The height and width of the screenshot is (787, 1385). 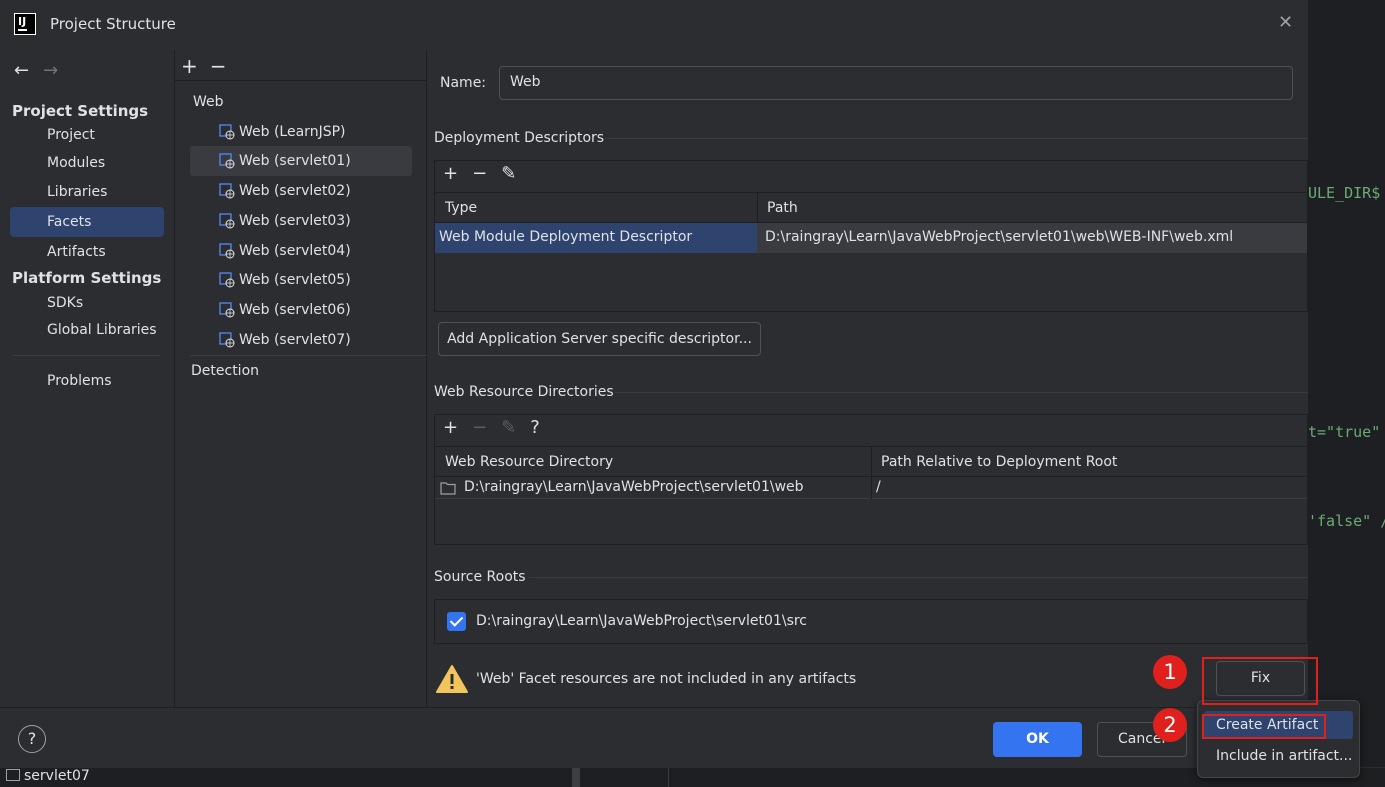 What do you see at coordinates (77, 192) in the screenshot?
I see `nav-item-libraries: Libraries` at bounding box center [77, 192].